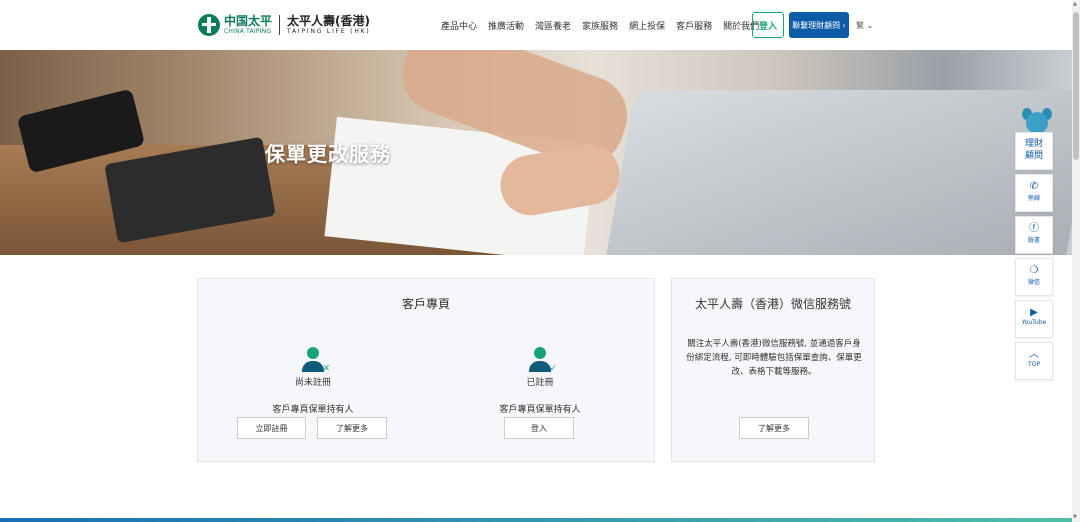  Describe the element at coordinates (694, 25) in the screenshot. I see `nav-customer-services: 客戶服務` at that location.